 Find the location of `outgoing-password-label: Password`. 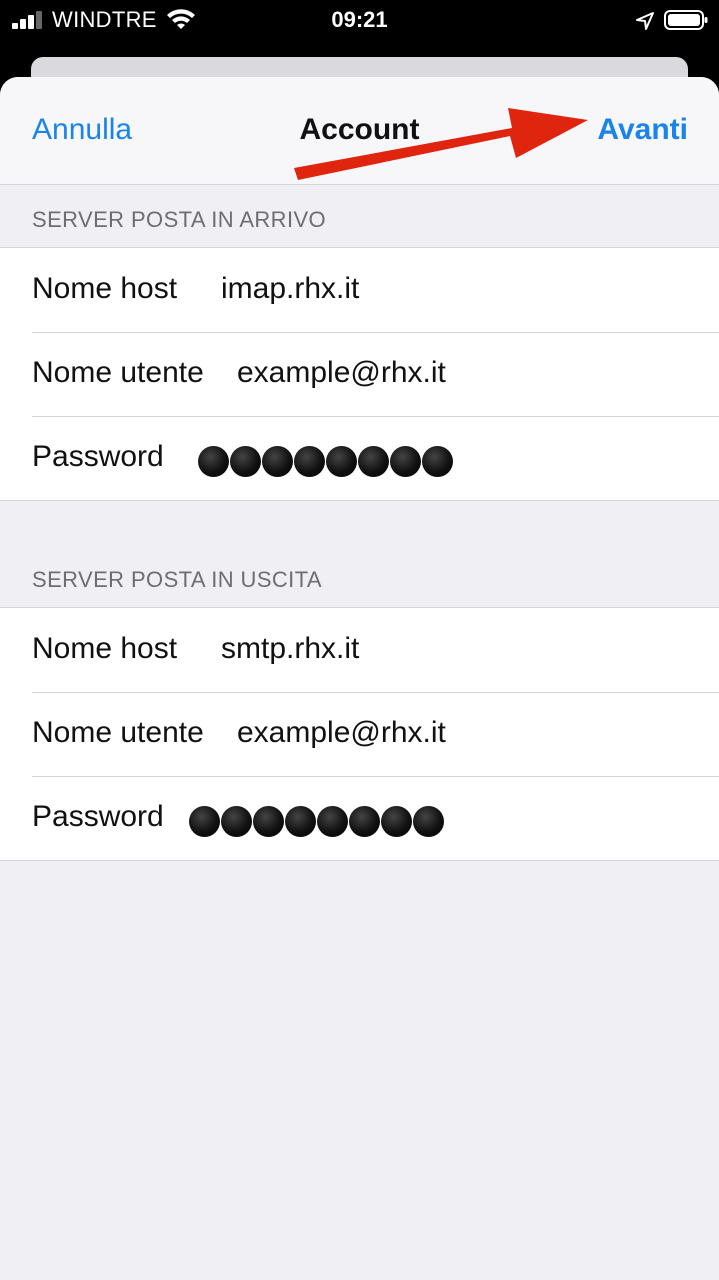

outgoing-password-label: Password is located at coordinates (98, 816).